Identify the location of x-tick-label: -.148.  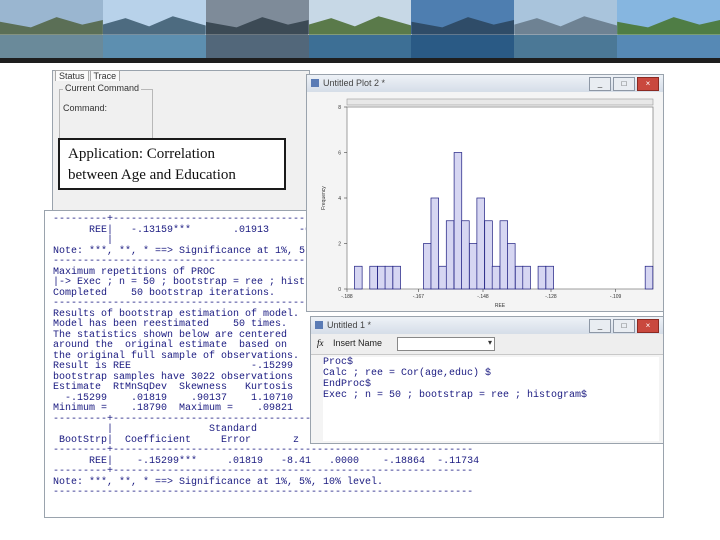
(483, 297).